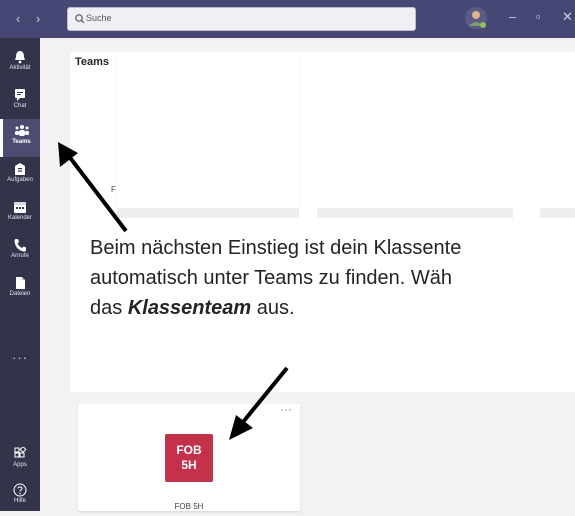 The width and height of the screenshot is (575, 516). What do you see at coordinates (567, 17) in the screenshot?
I see `close-button: ✕` at bounding box center [567, 17].